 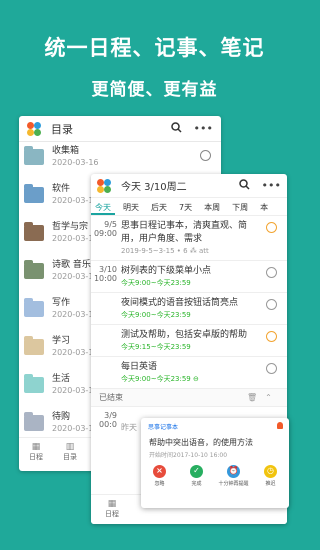 What do you see at coordinates (159, 471) in the screenshot?
I see `action-icon: ×` at bounding box center [159, 471].